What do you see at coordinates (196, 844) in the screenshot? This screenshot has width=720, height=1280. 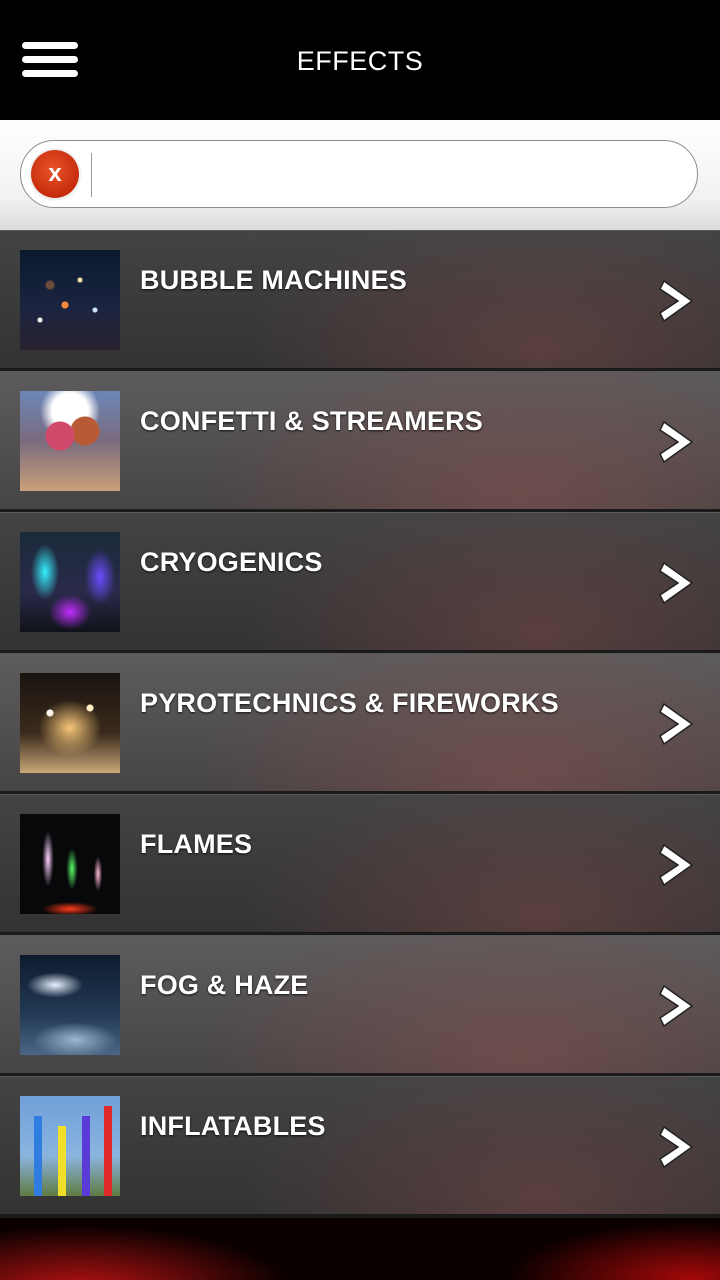 I see `list-item-label: FLAMES` at bounding box center [196, 844].